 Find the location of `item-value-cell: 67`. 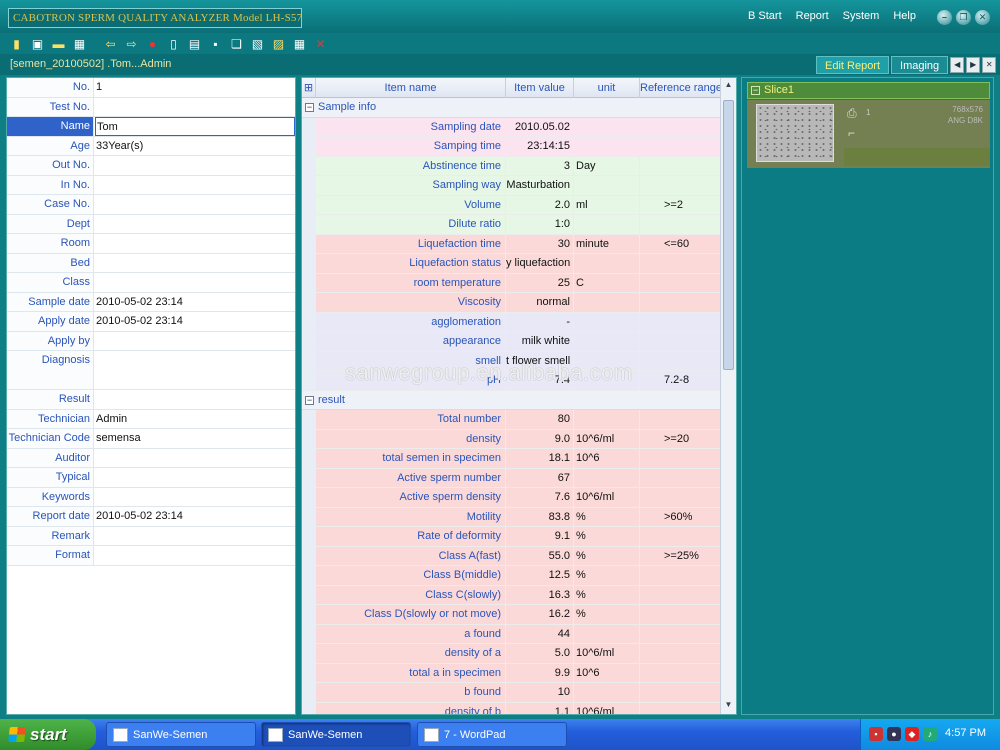

item-value-cell: 67 is located at coordinates (540, 478).